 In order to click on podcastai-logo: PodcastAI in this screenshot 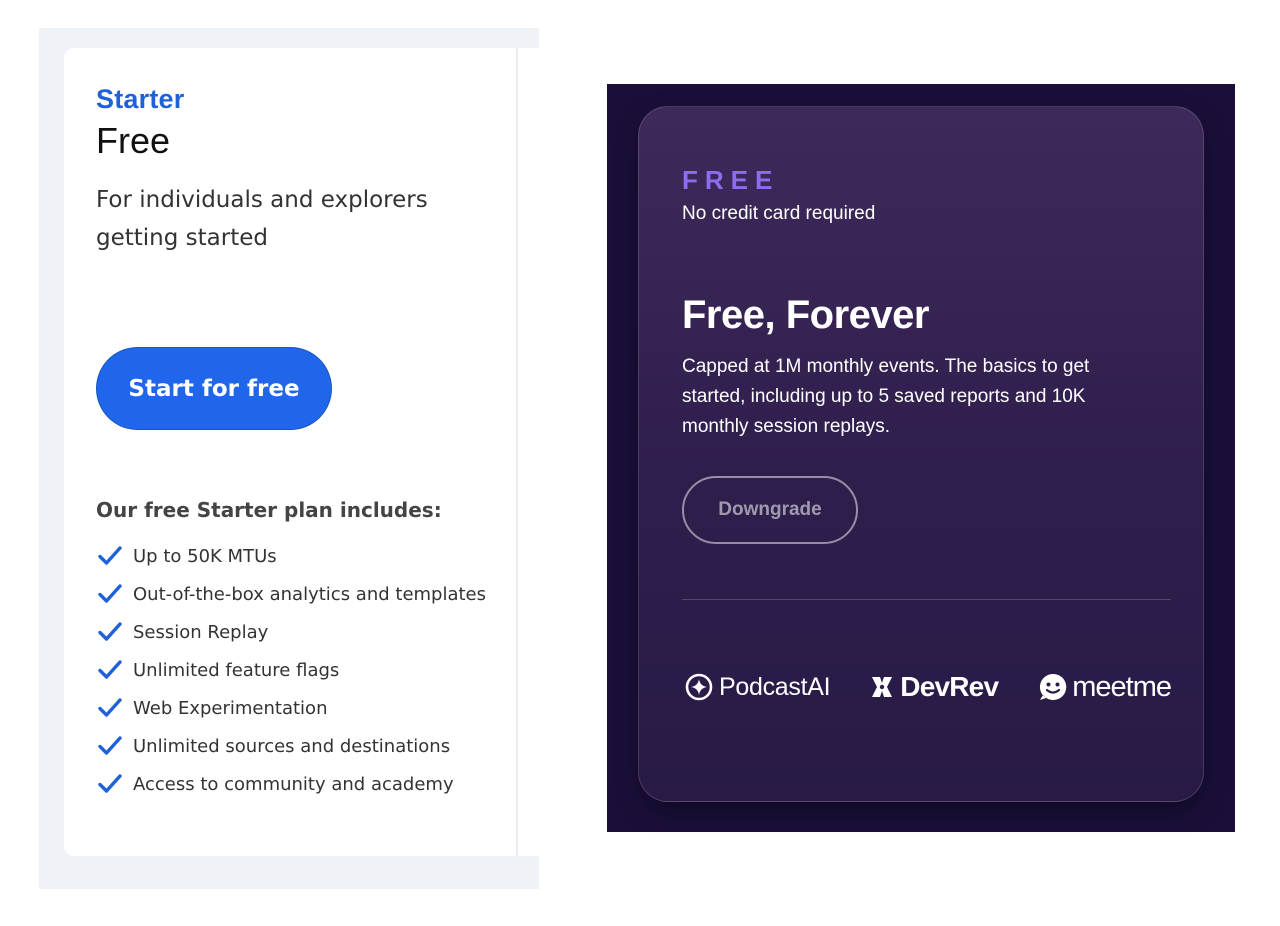, I will do `click(758, 687)`.